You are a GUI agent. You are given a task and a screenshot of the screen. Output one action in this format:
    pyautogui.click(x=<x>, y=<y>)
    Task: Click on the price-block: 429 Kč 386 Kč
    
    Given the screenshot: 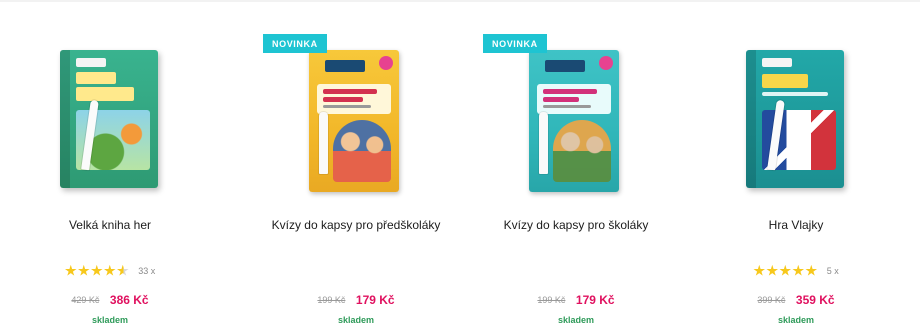 What is the action you would take?
    pyautogui.click(x=110, y=300)
    